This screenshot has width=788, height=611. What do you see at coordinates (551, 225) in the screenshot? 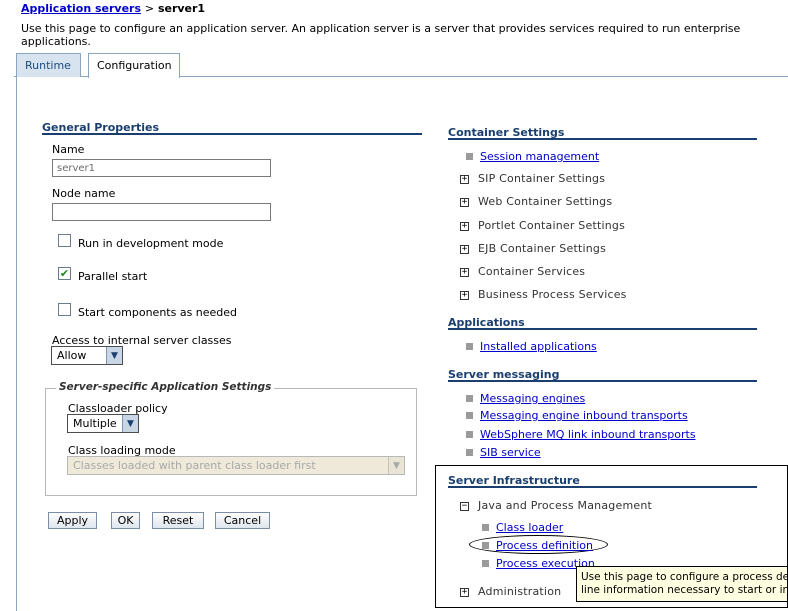
I see `portlet-container-settings: Portlet Container Settings` at bounding box center [551, 225].